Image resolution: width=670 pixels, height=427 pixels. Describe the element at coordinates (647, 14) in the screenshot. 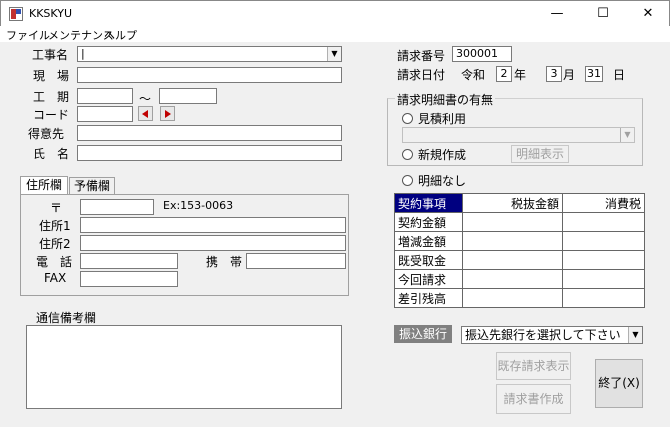

I see `close-button: ✕` at that location.